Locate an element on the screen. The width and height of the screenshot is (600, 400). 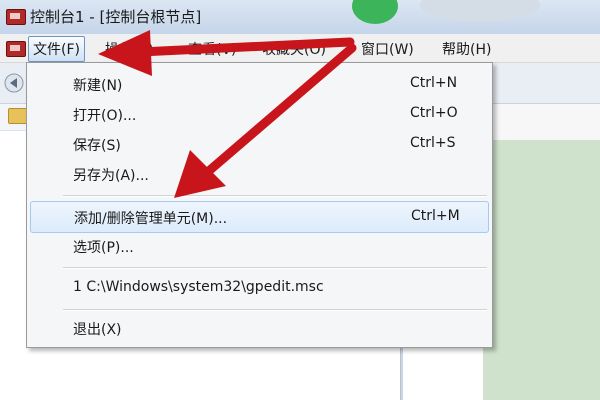
menu-item-label: 退出(X) is located at coordinates (97, 330).